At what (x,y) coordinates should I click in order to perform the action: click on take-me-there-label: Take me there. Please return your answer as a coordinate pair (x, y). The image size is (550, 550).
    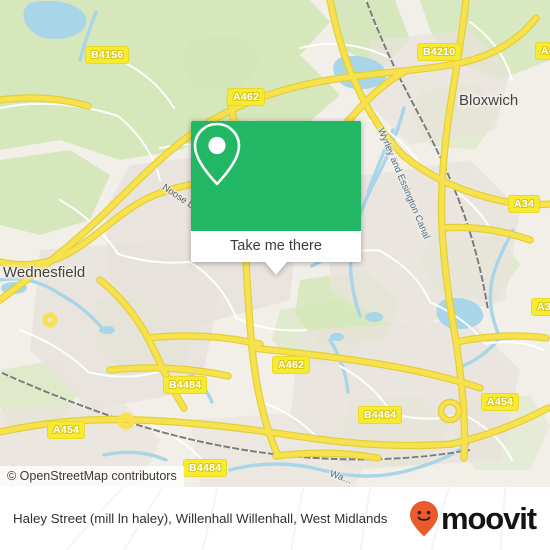
    Looking at the image, I should click on (276, 246).